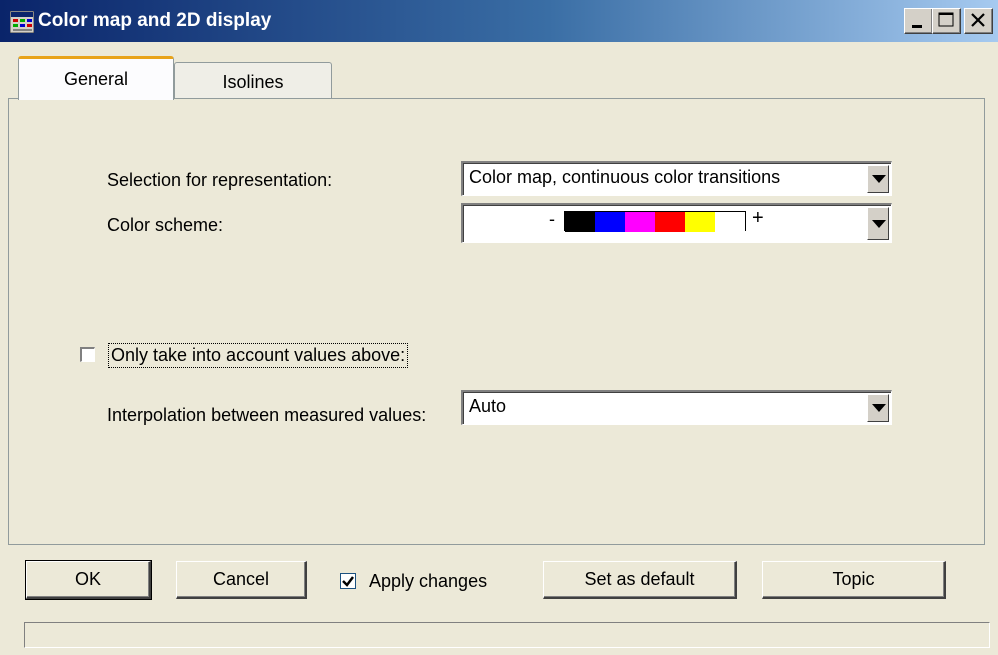 The height and width of the screenshot is (655, 998). Describe the element at coordinates (625, 177) in the screenshot. I see `representation-value: Color map, continuous color transitions` at that location.